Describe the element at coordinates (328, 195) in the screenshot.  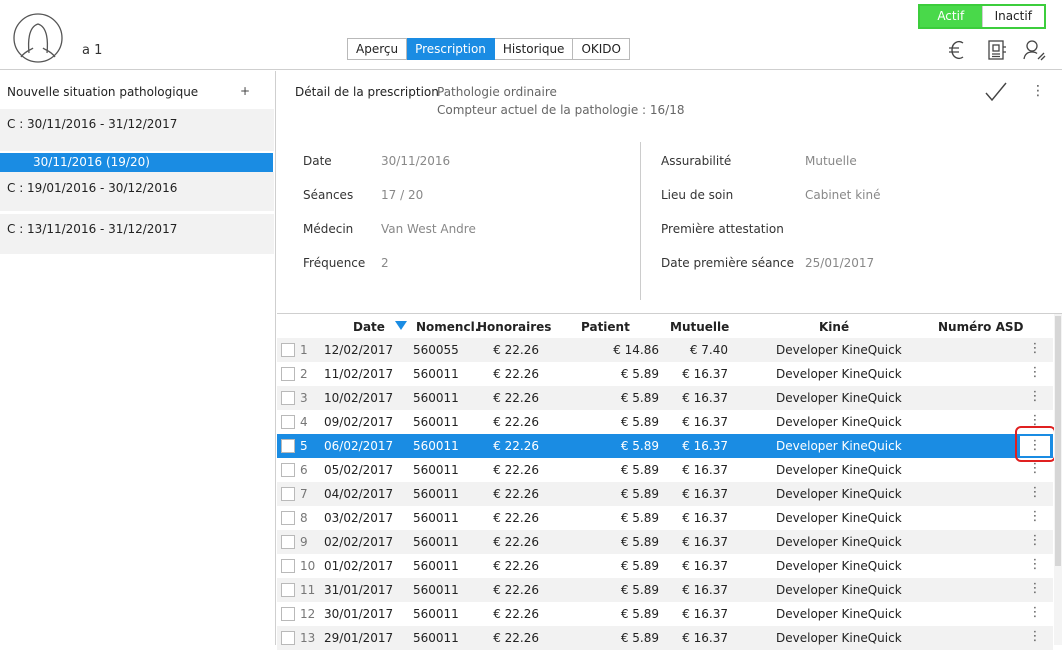
I see `seances-label: Séances` at that location.